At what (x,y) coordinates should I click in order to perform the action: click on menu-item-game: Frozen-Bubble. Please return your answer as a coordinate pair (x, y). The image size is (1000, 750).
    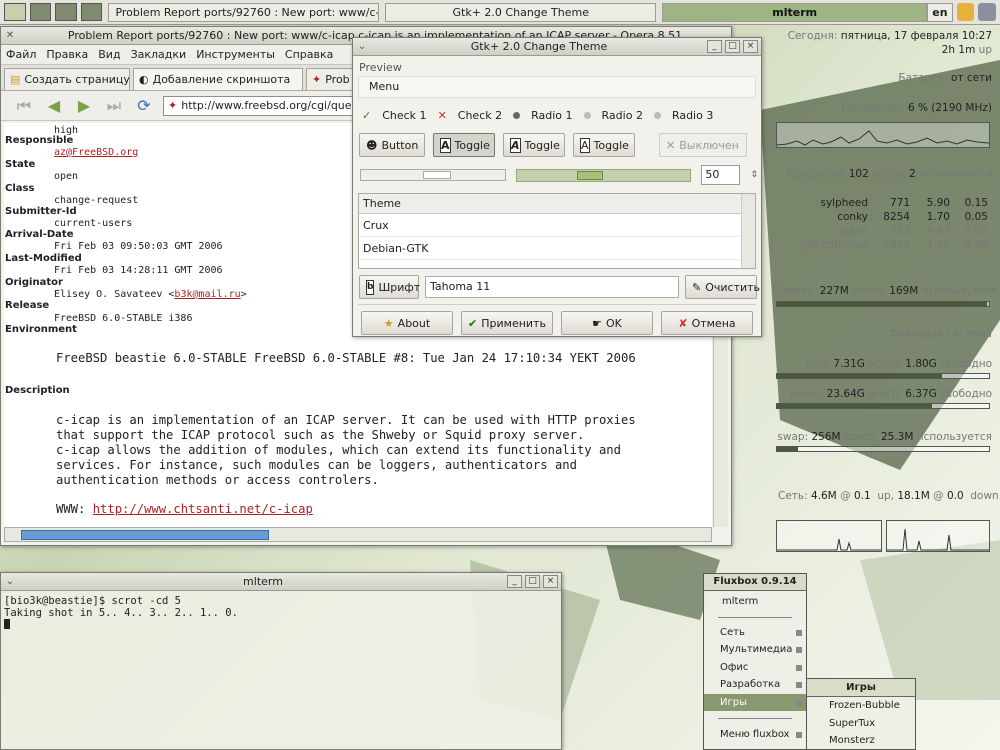
    Looking at the image, I should click on (861, 706).